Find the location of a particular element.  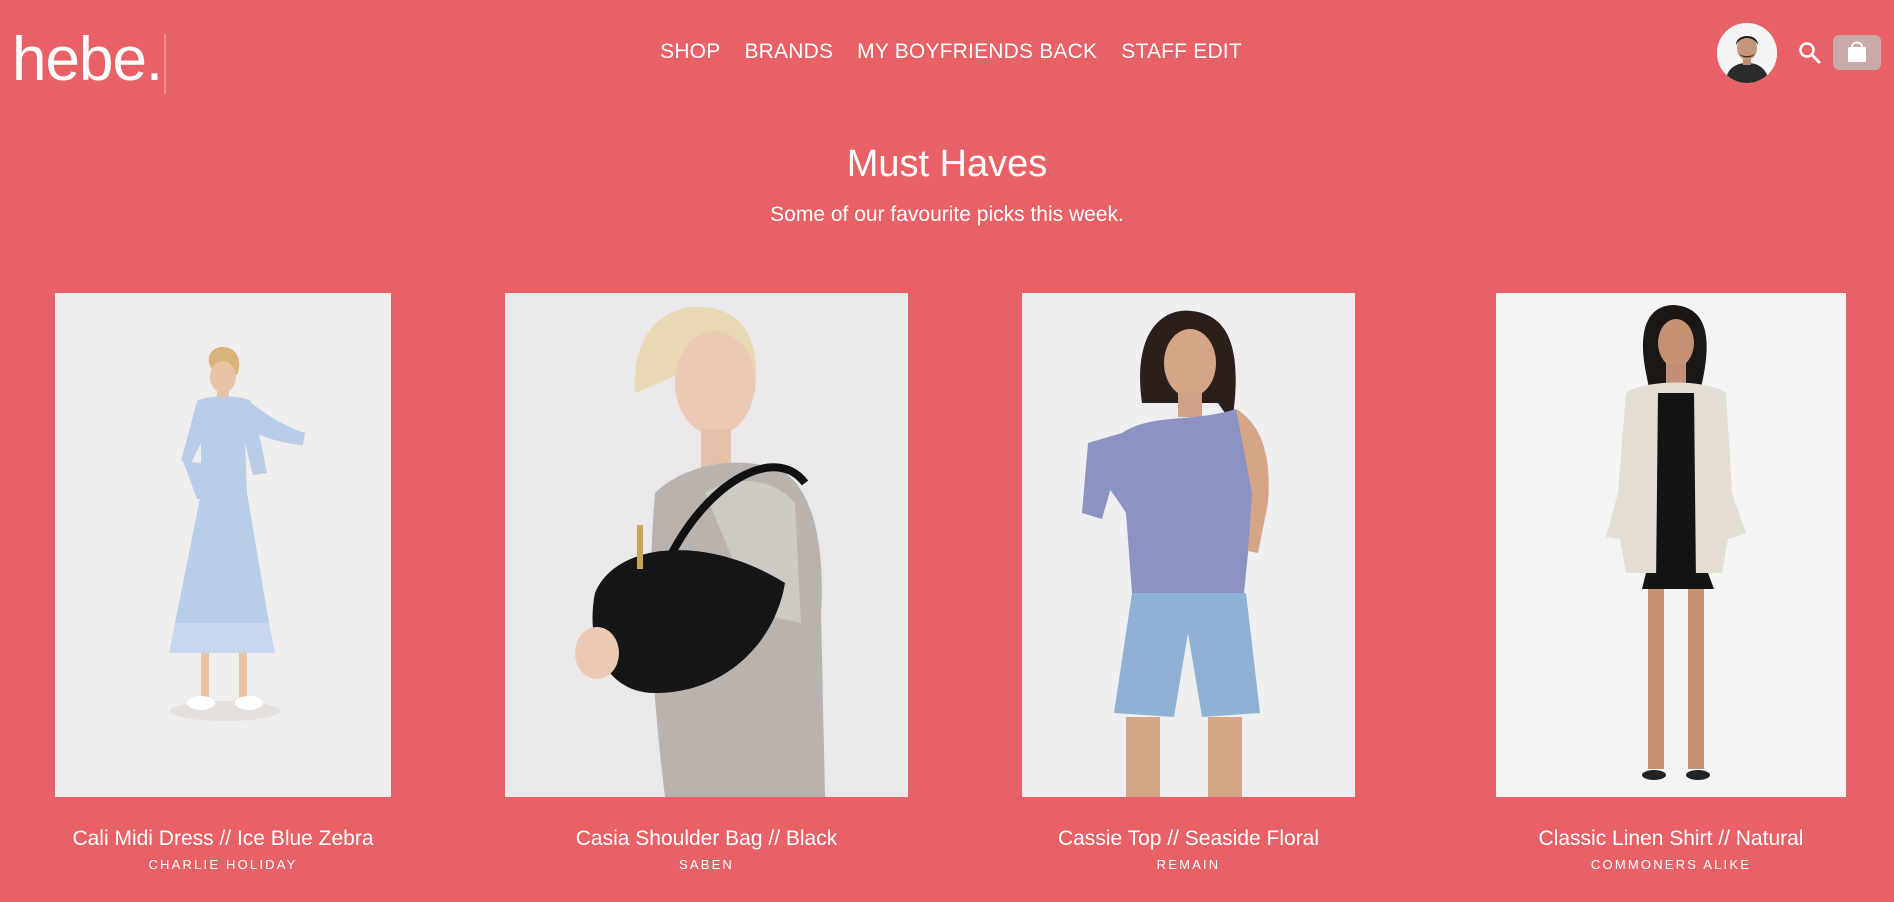

product-name: Cali Midi Dress // Ice Blue Zebra is located at coordinates (225, 839).